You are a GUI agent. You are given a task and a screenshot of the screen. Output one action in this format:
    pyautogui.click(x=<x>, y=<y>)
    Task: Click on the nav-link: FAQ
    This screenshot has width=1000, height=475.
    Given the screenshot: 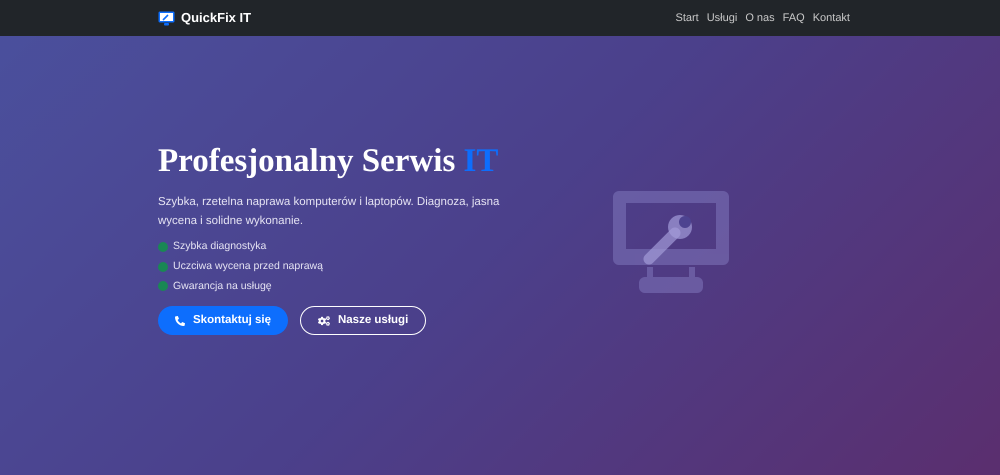 What is the action you would take?
    pyautogui.click(x=793, y=18)
    